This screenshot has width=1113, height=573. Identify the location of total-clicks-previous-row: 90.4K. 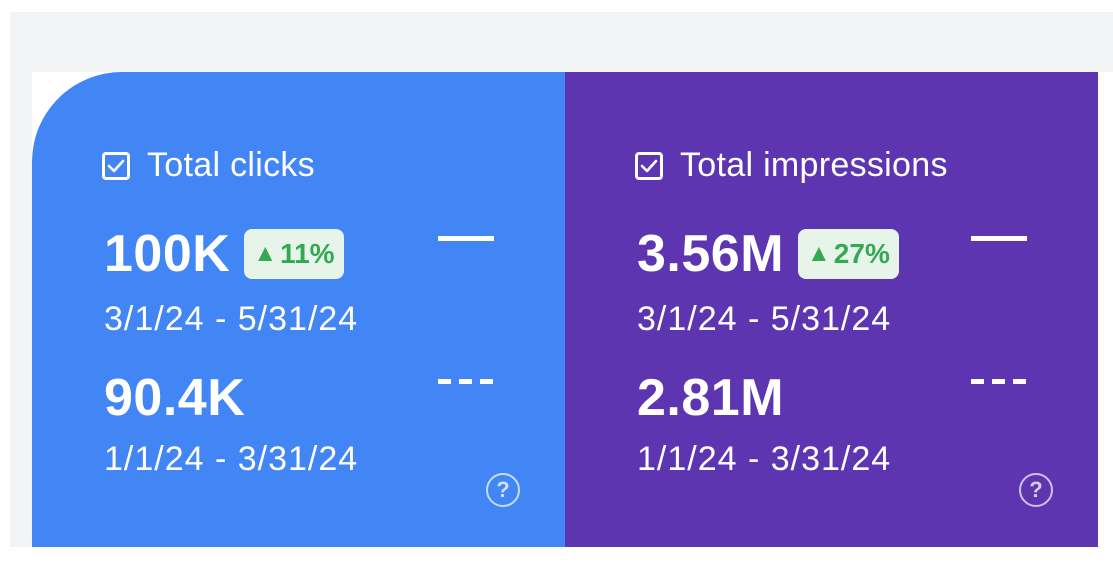
(174, 398).